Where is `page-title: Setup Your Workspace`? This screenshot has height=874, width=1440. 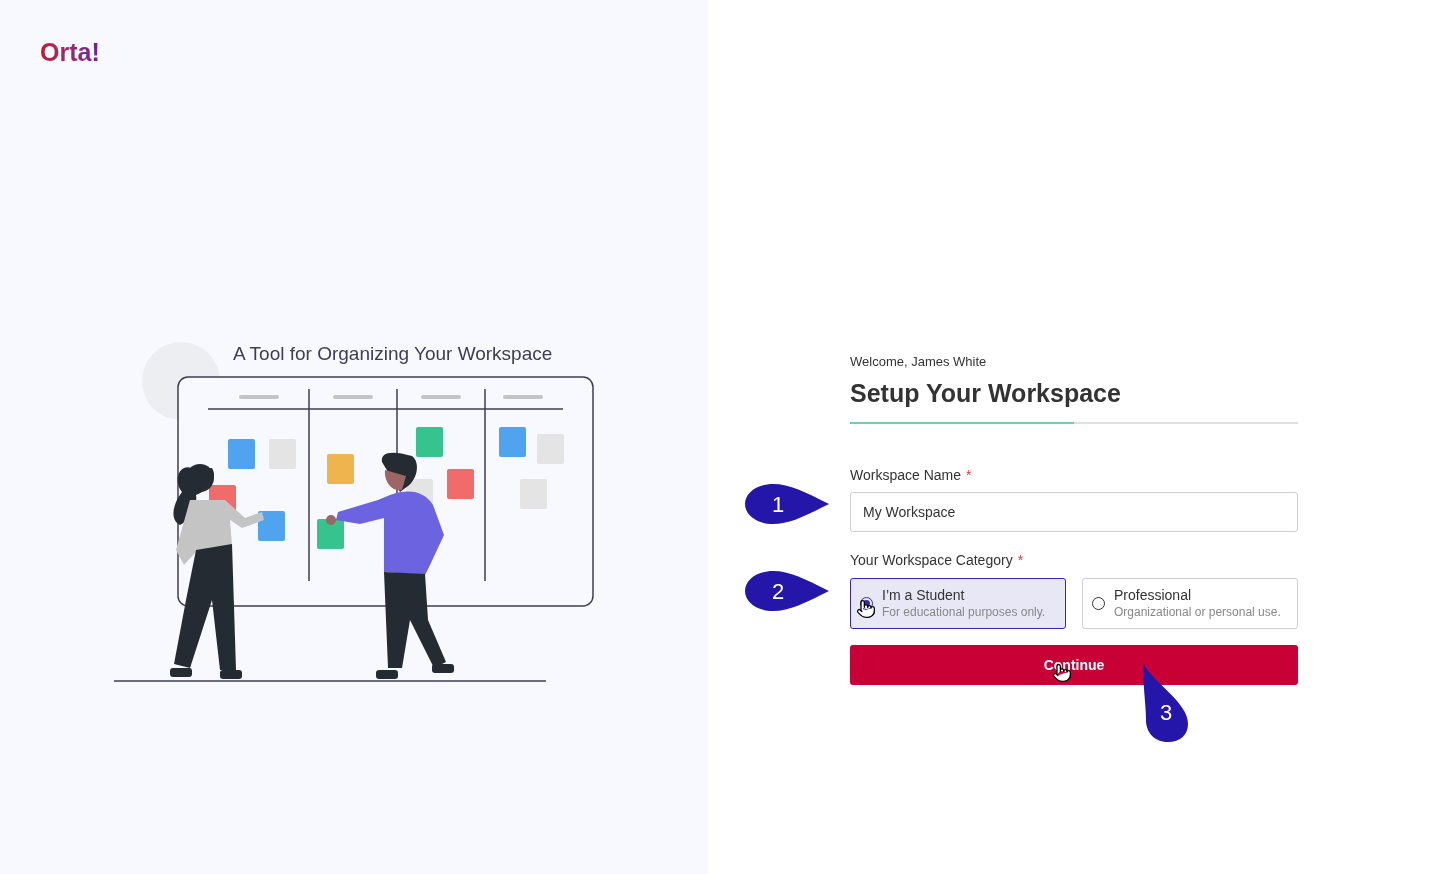 page-title: Setup Your Workspace is located at coordinates (986, 393).